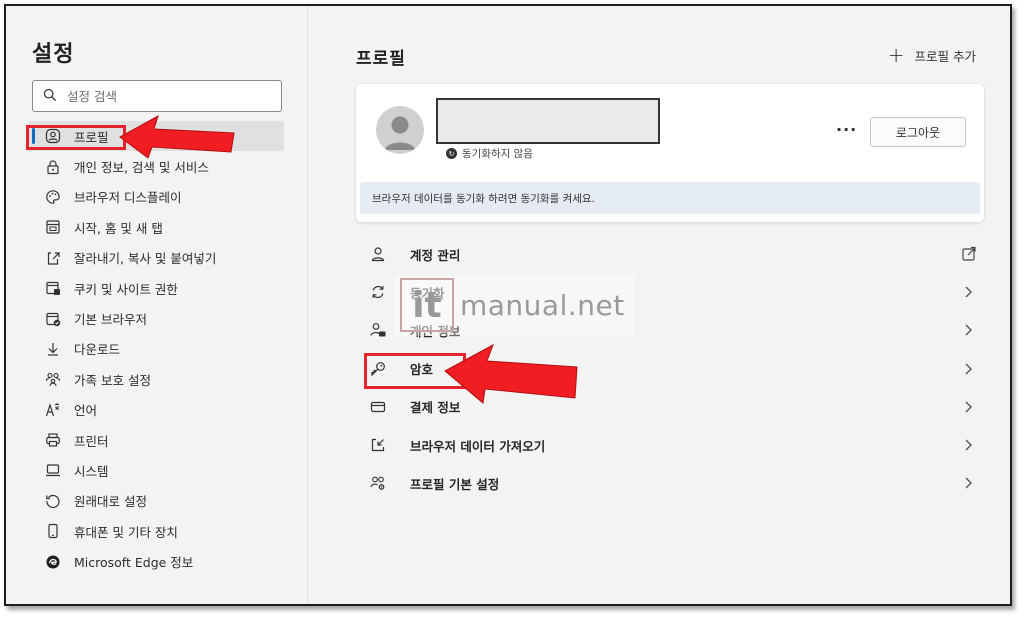 The width and height of the screenshot is (1024, 617). I want to click on menu-item-label: 브라우저 데이터 가져오기, so click(478, 446).